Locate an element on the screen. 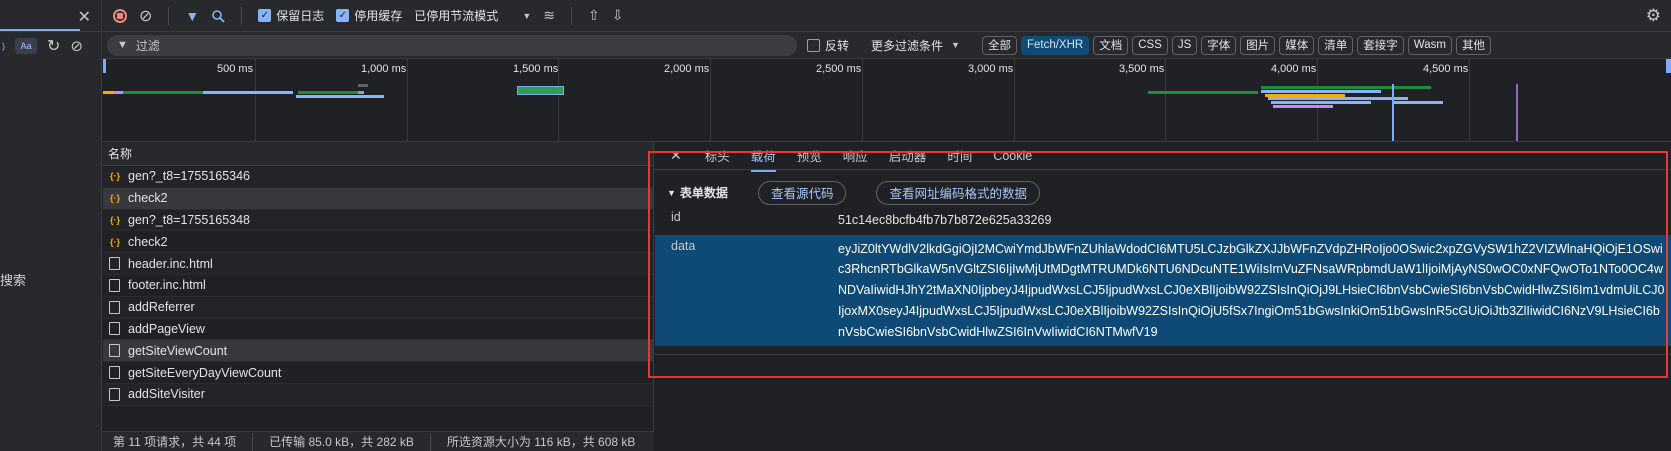 The height and width of the screenshot is (451, 1671). request-row: header.inc.html is located at coordinates (378, 264).